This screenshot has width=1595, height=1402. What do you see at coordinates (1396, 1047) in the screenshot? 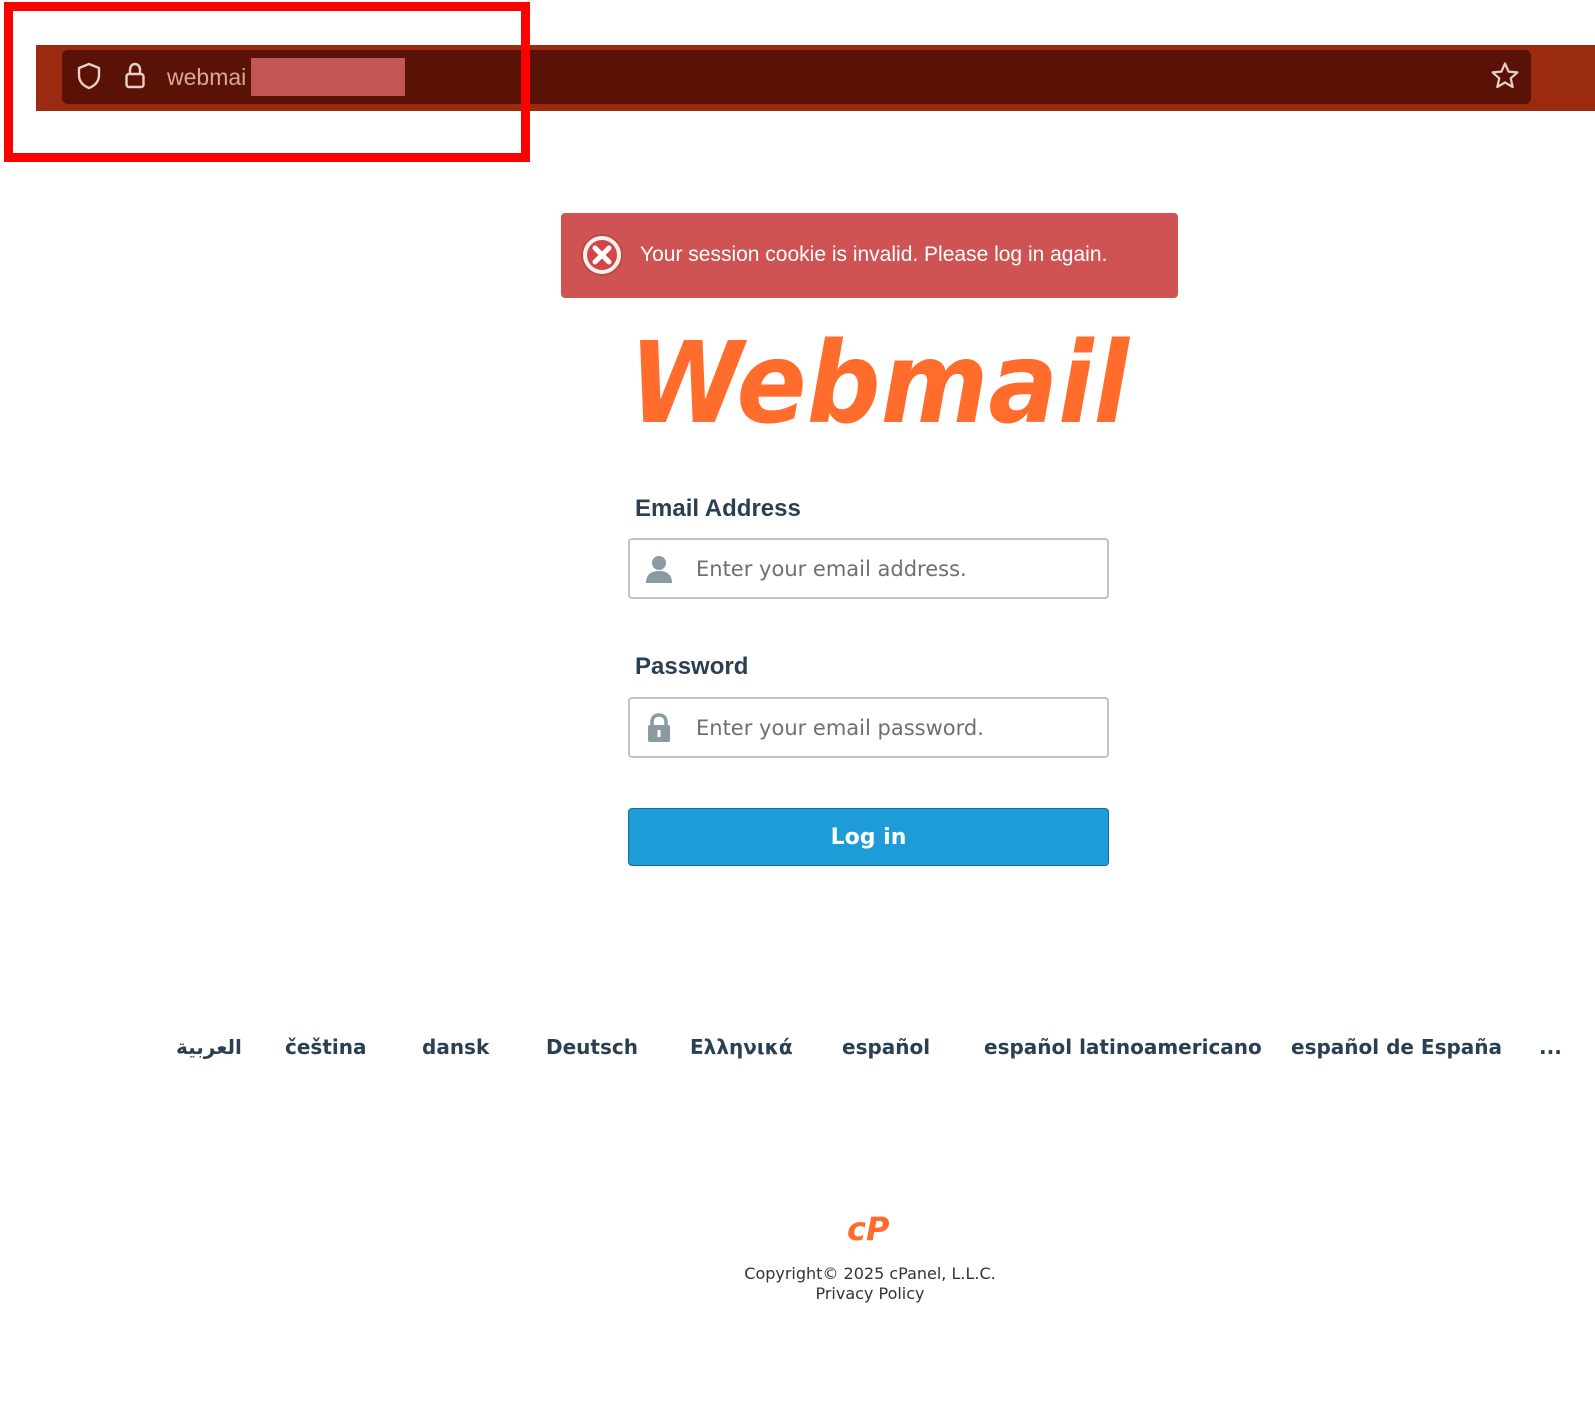
I see `language-link-spanish-spain: español de España` at bounding box center [1396, 1047].